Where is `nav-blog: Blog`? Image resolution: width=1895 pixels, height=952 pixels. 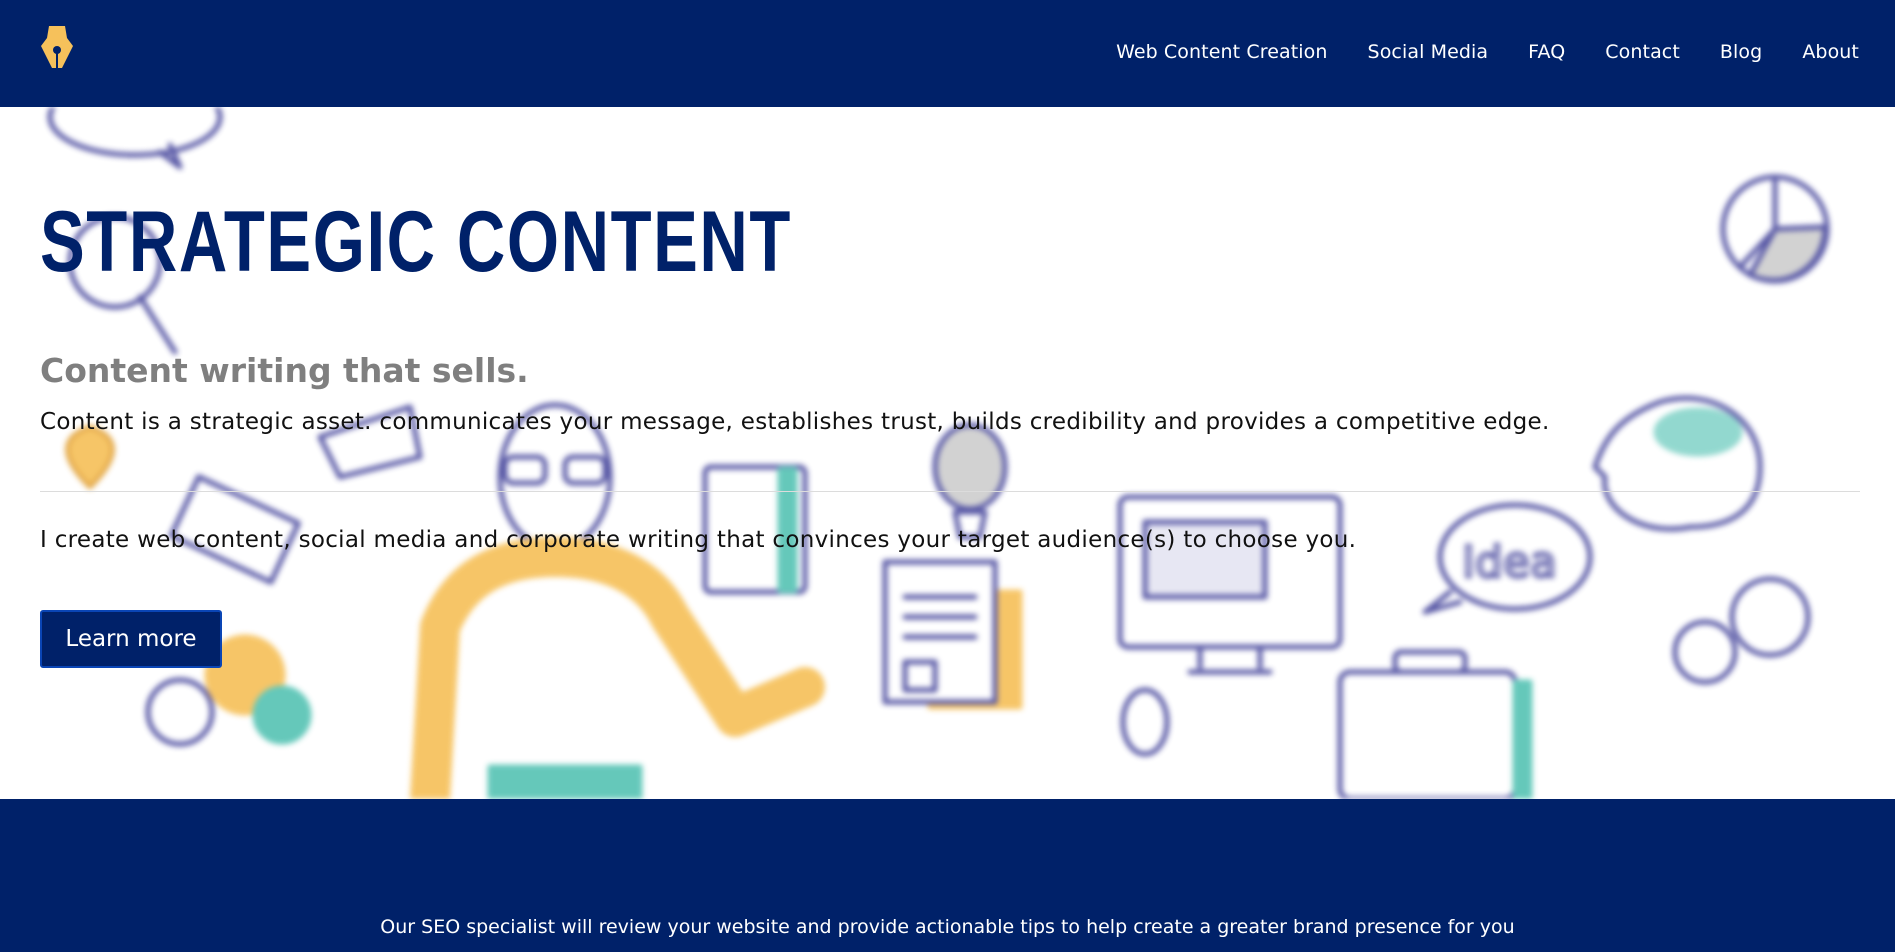 nav-blog: Blog is located at coordinates (1741, 52).